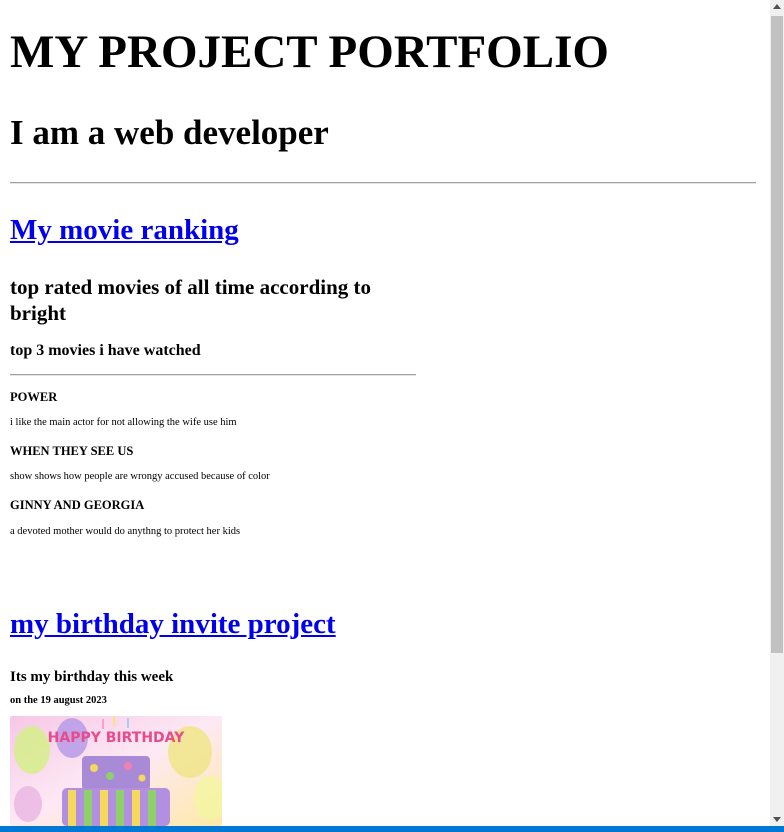 This screenshot has height=832, width=784. Describe the element at coordinates (777, 334) in the screenshot. I see `scrollbar-thumb` at that location.